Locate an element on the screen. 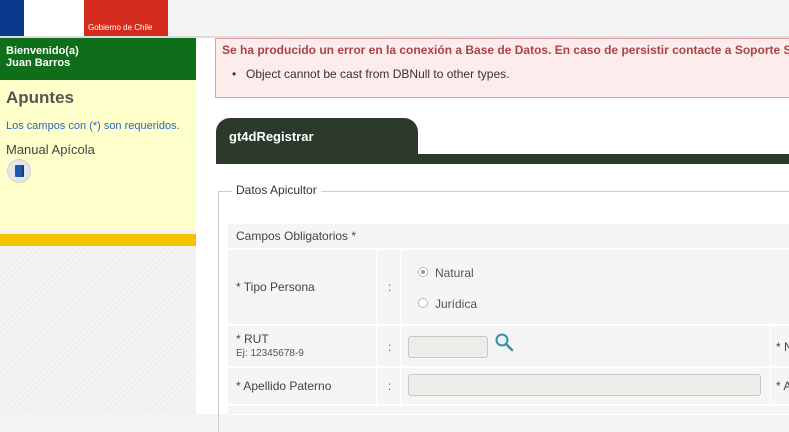  sidebar-title: Apuntes is located at coordinates (40, 97).